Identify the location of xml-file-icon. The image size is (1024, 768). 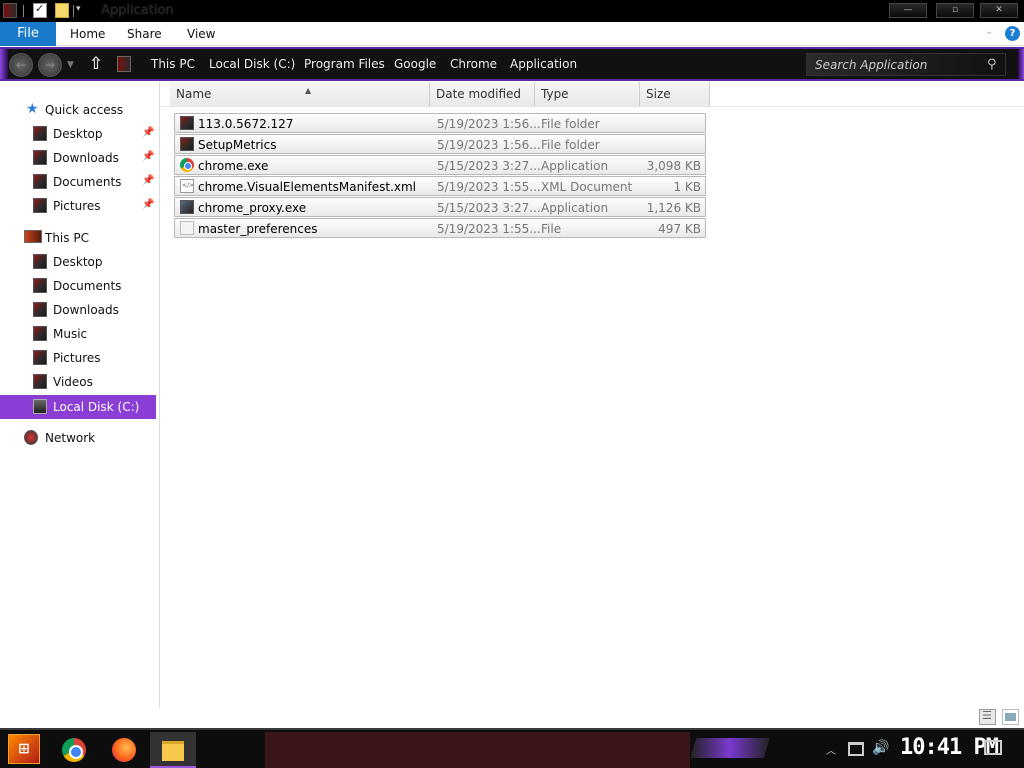
(187, 186).